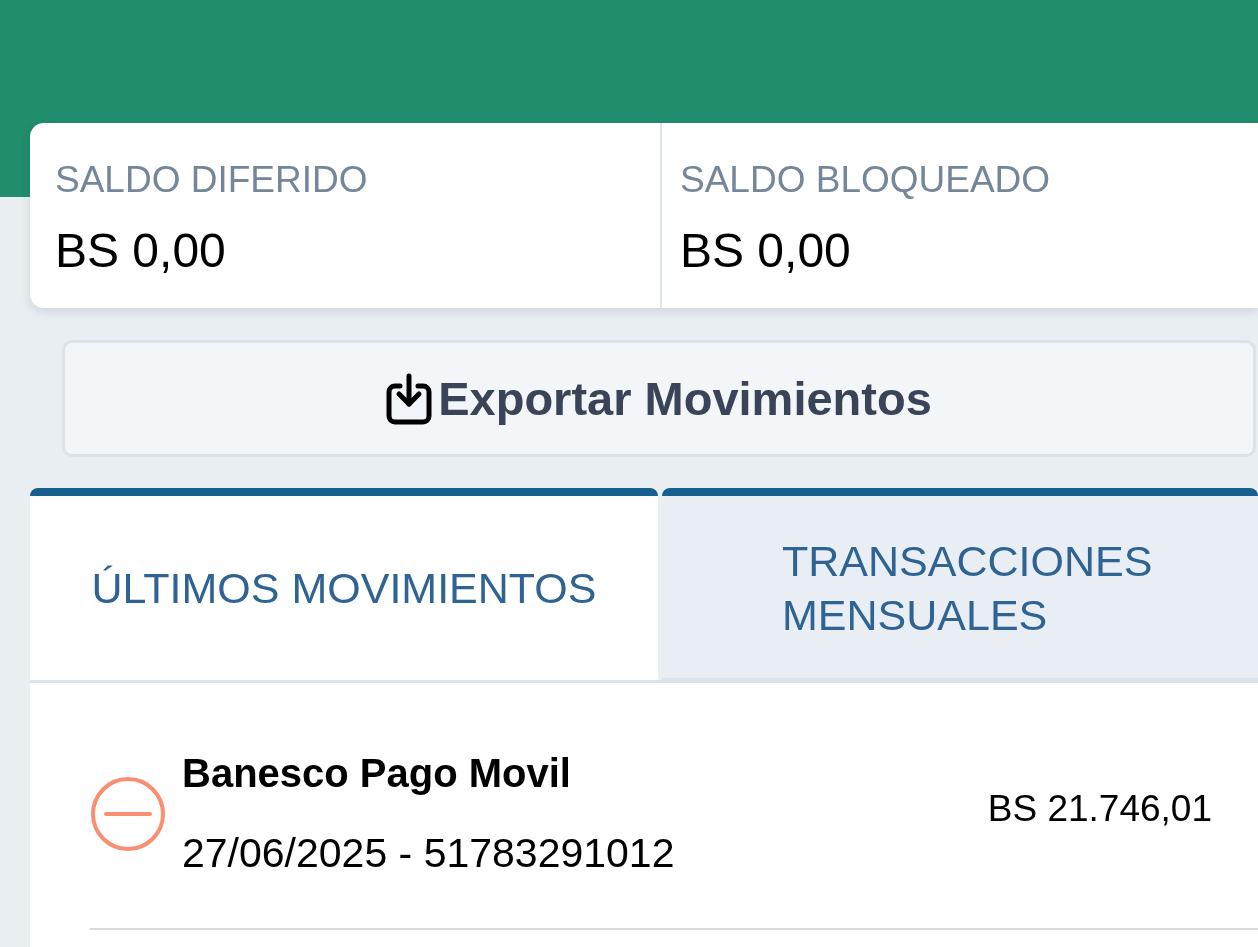 Image resolution: width=1258 pixels, height=947 pixels. I want to click on movement-title: Banesco Pago Movil, so click(376, 773).